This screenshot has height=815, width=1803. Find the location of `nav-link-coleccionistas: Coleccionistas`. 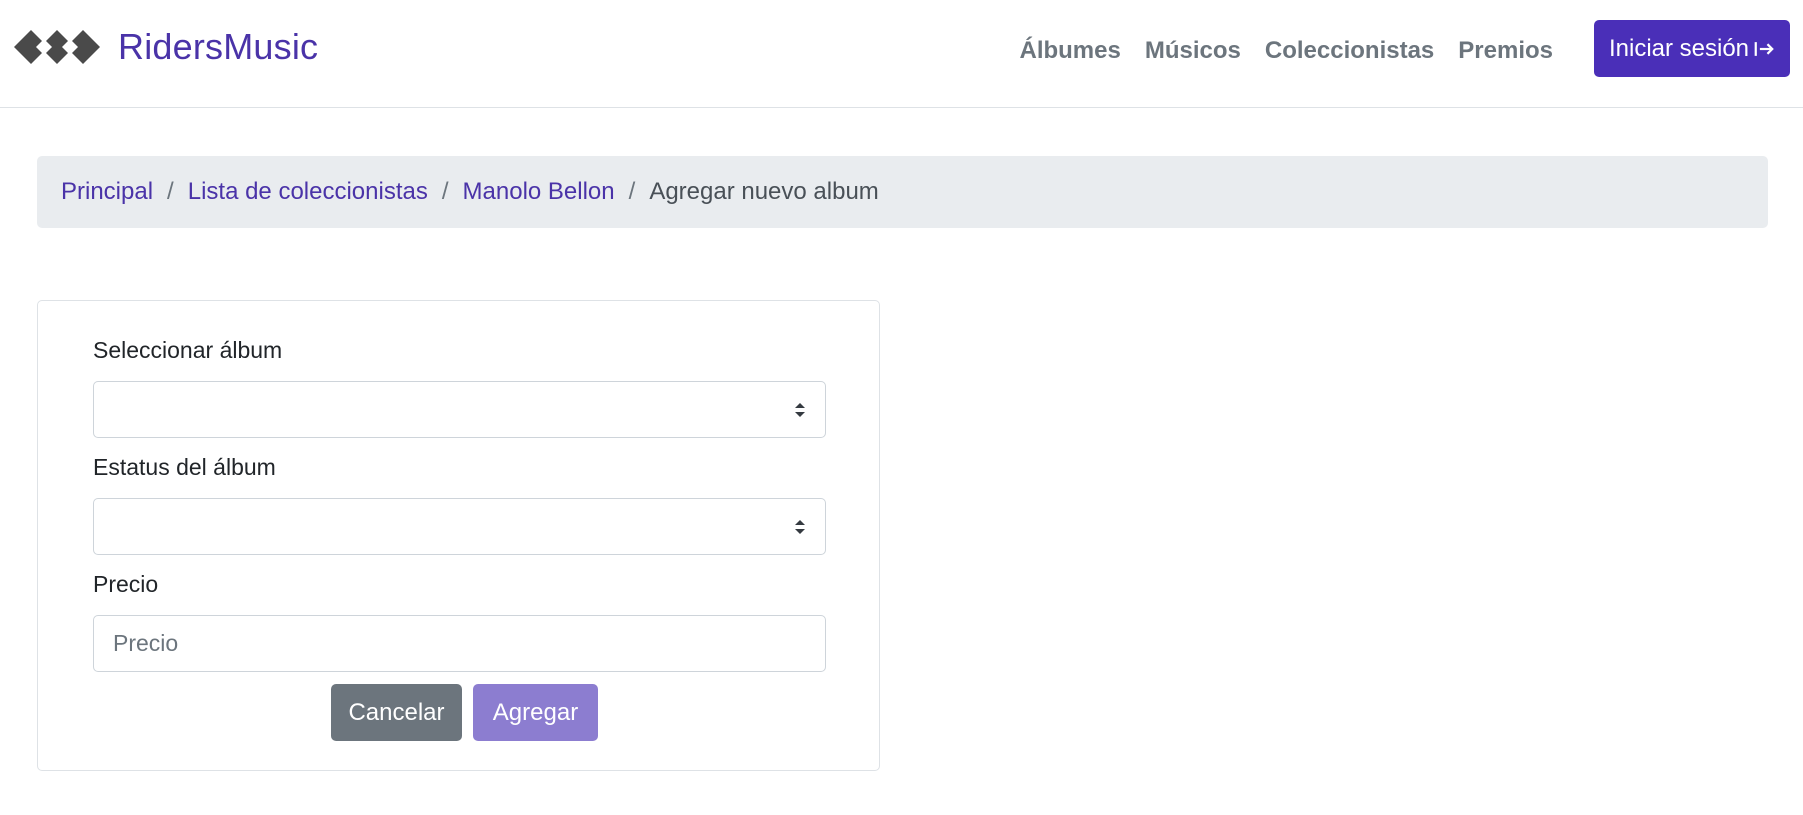

nav-link-coleccionistas: Coleccionistas is located at coordinates (1349, 51).